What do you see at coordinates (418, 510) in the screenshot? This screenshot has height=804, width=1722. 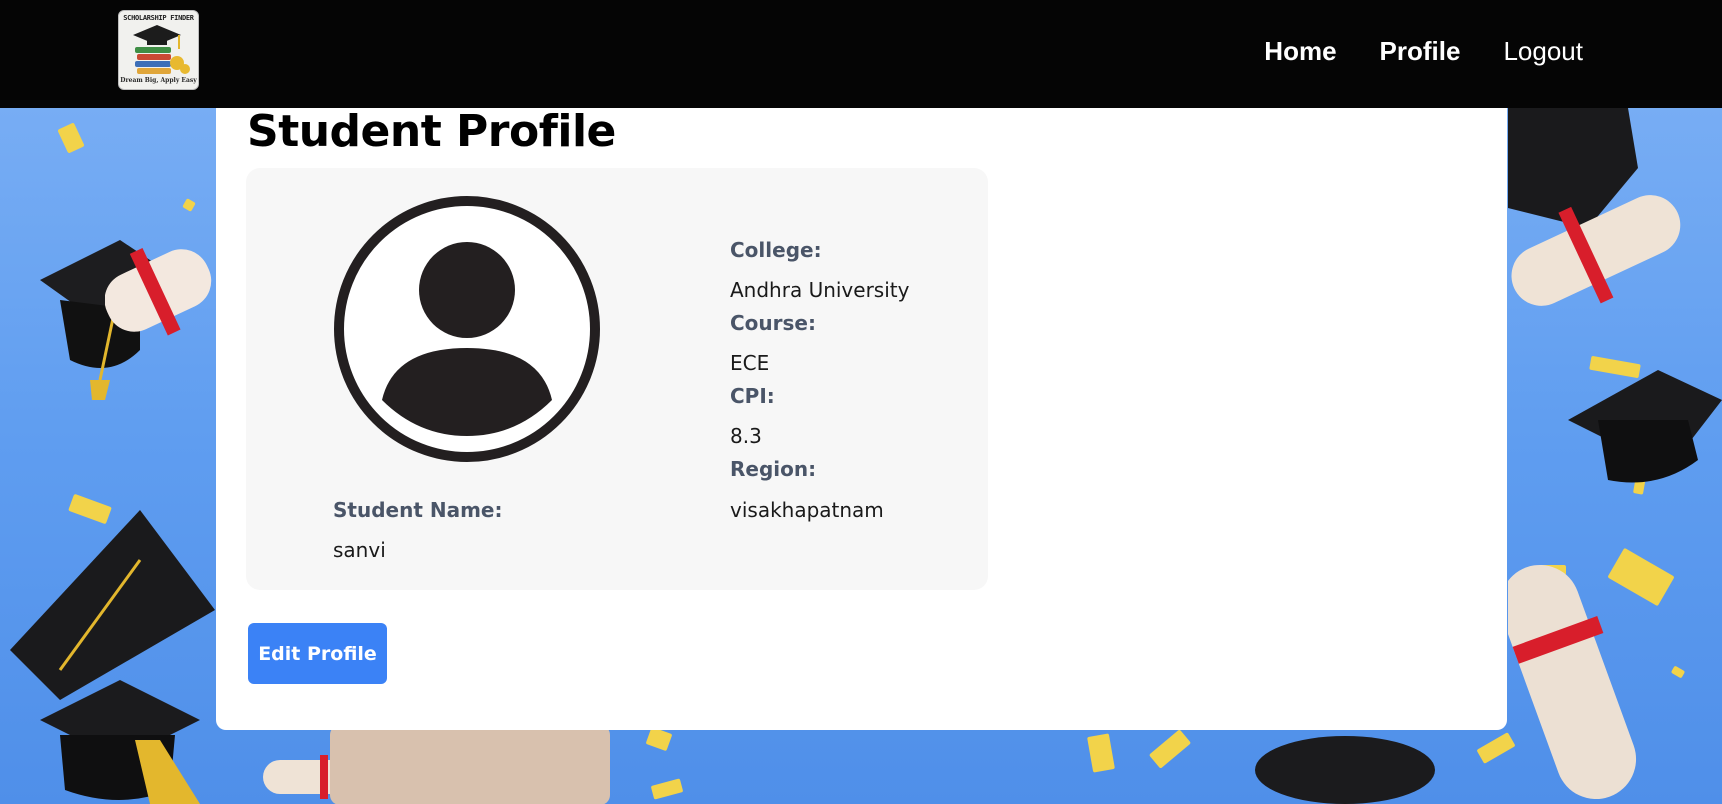 I see `student-name-label: Student Name:` at bounding box center [418, 510].